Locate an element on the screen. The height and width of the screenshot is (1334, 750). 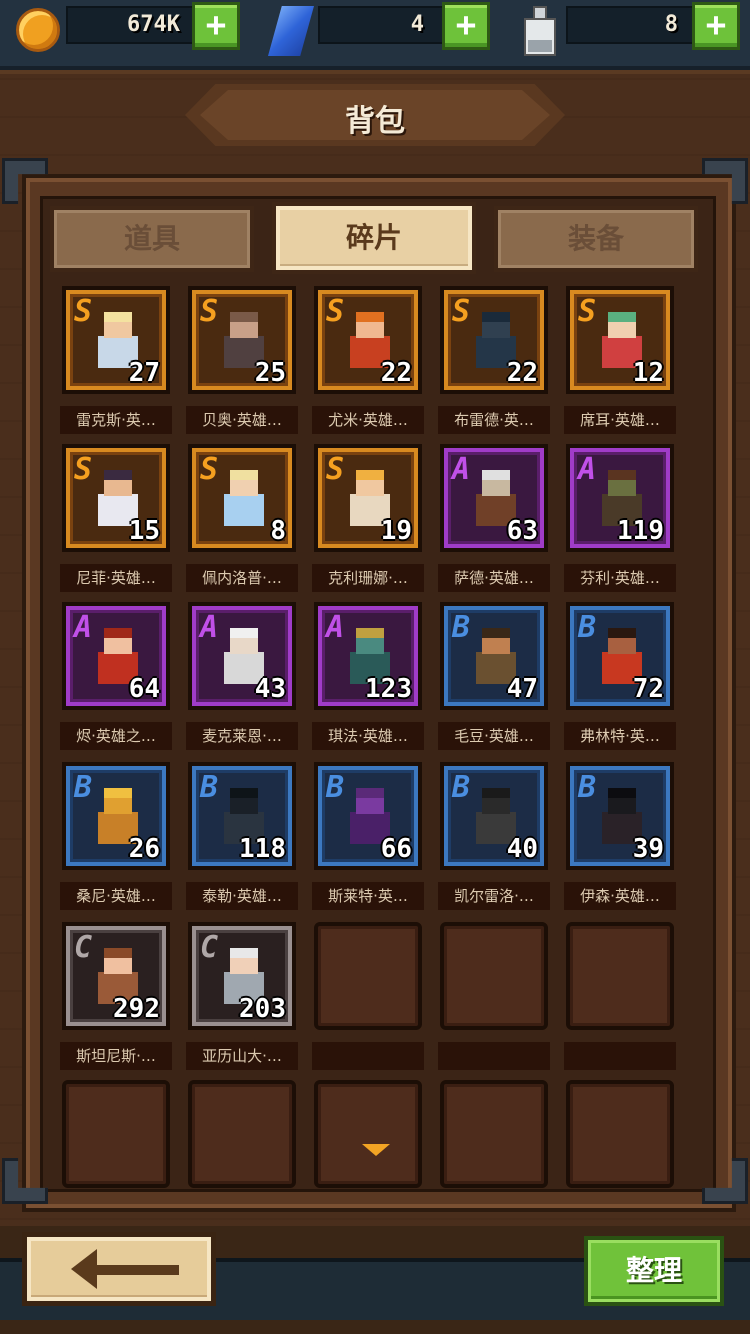
hero-shard-slot: C 292 is located at coordinates (116, 976).